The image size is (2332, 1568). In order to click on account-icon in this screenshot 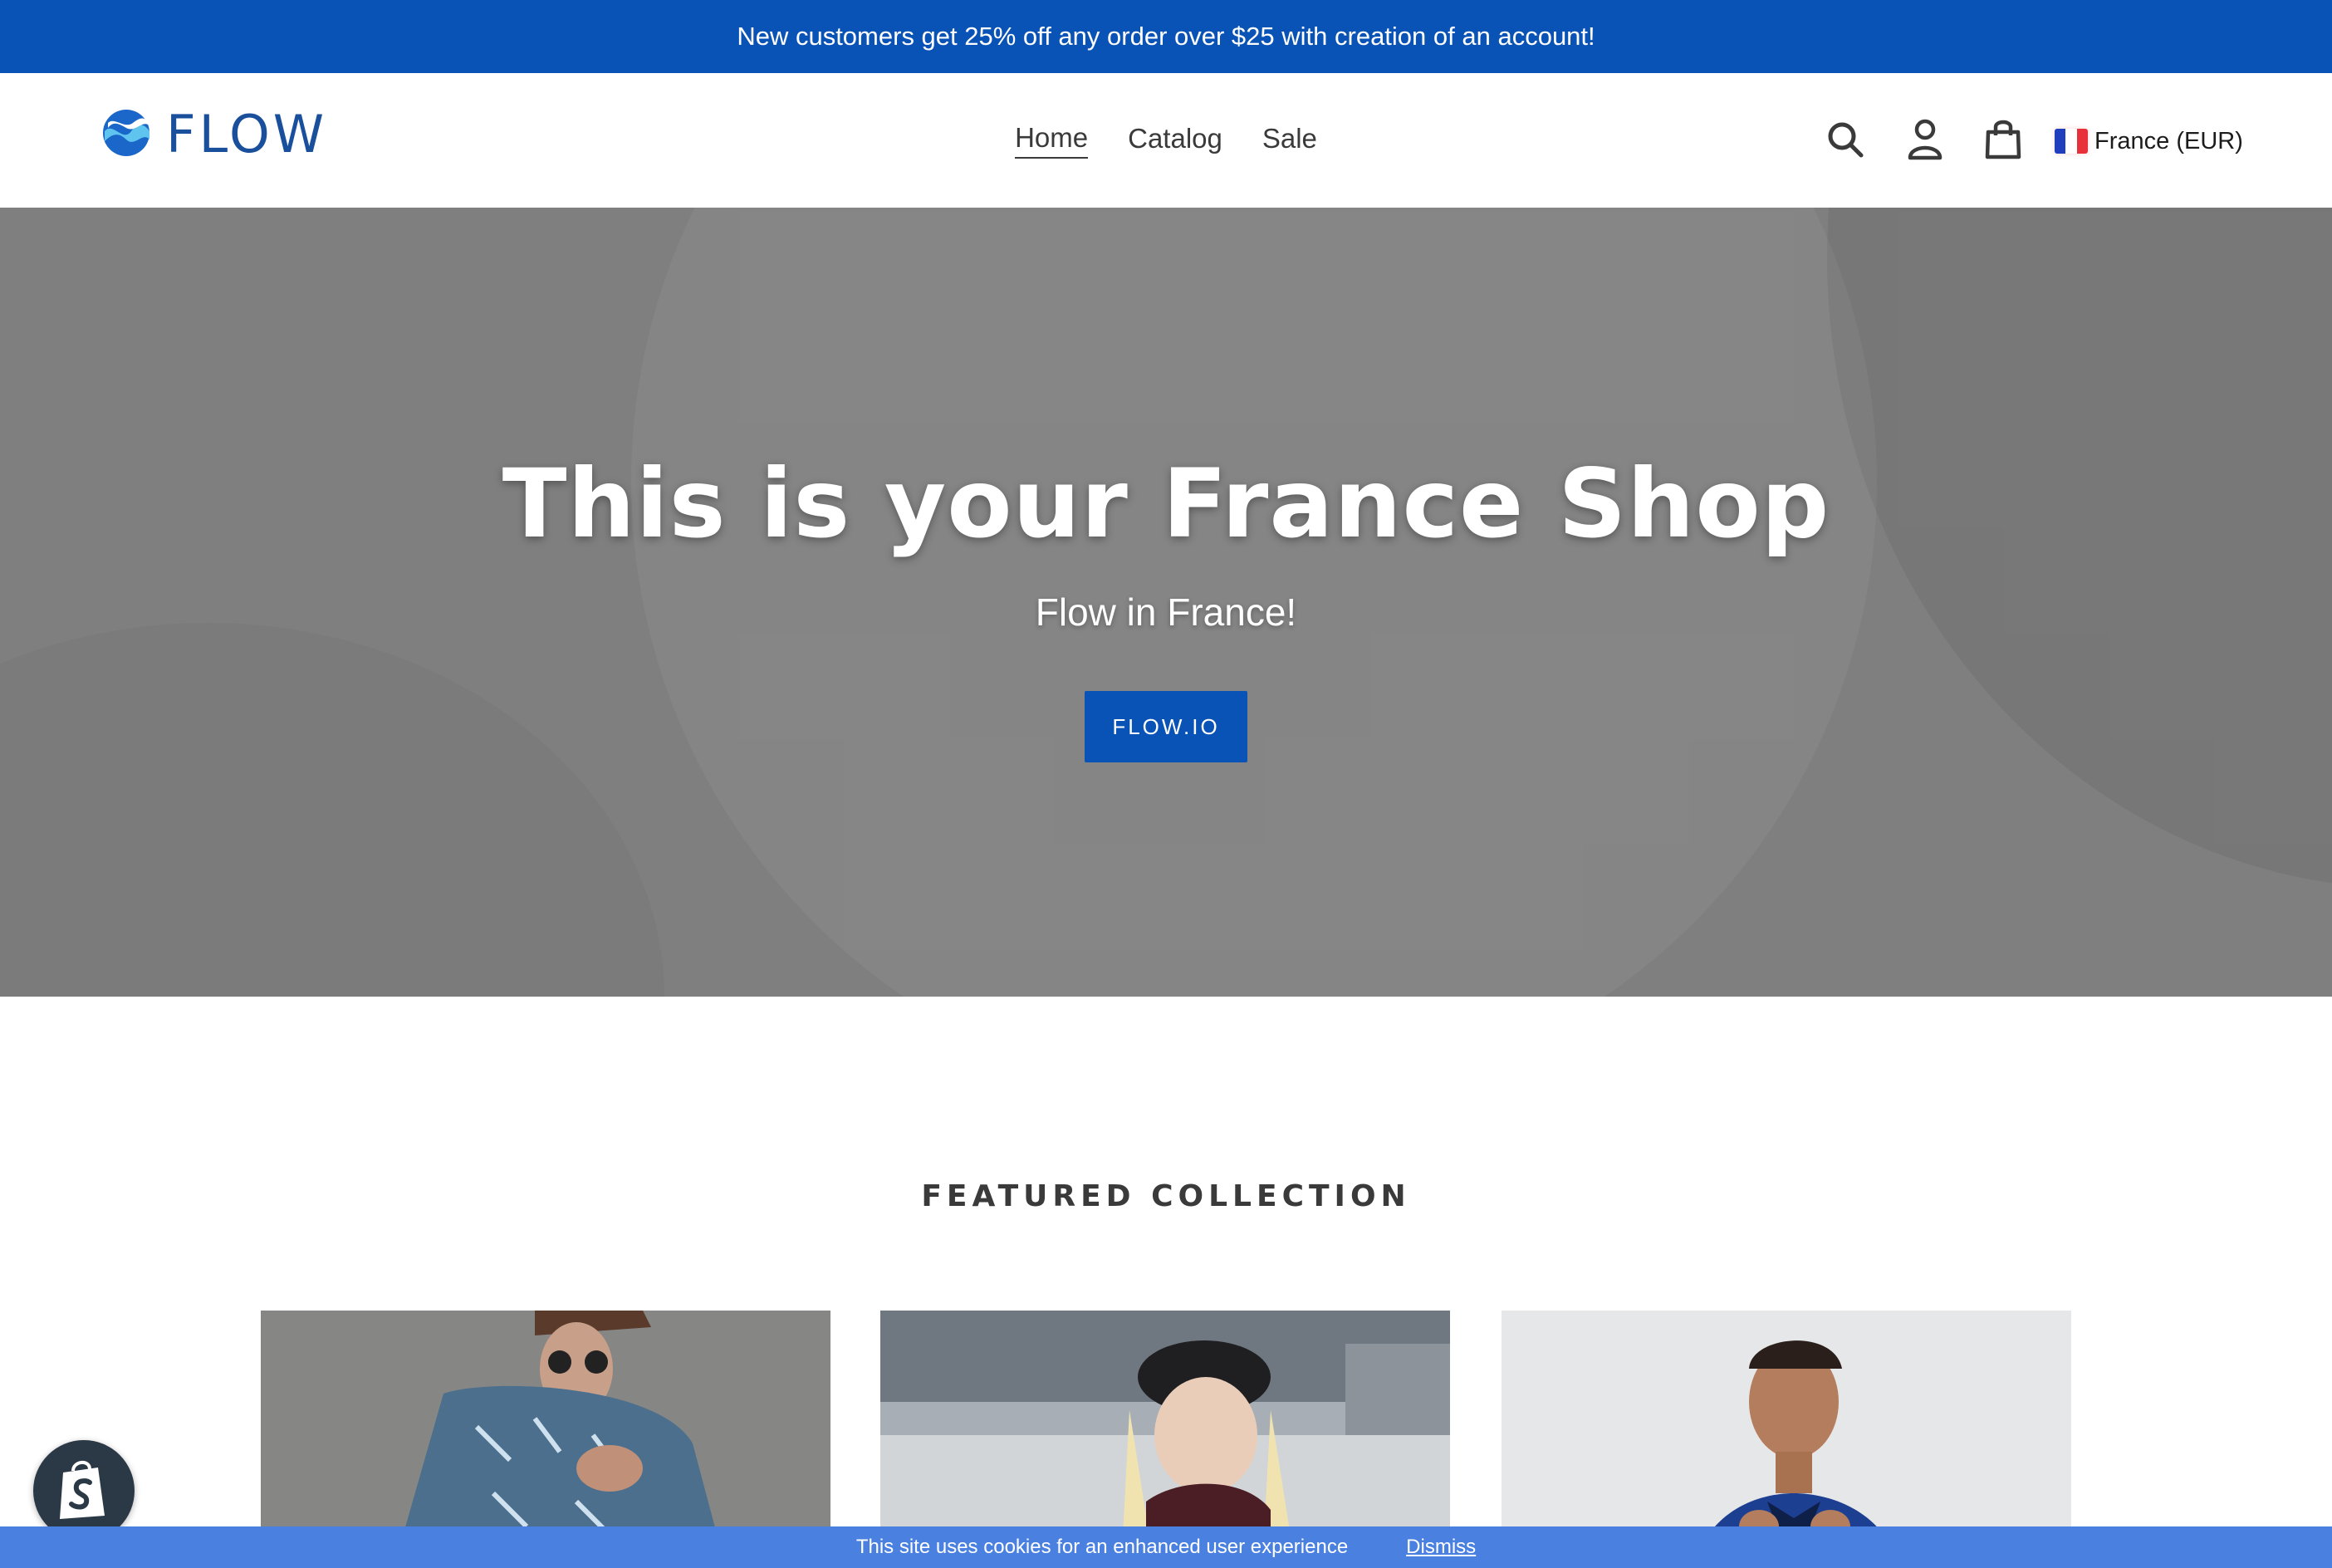, I will do `click(1925, 141)`.